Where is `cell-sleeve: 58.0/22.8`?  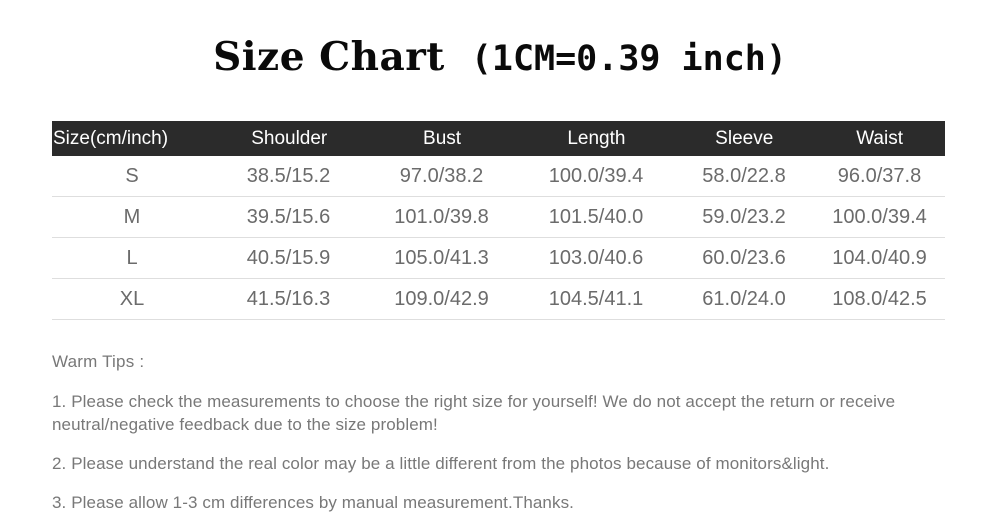 cell-sleeve: 58.0/22.8 is located at coordinates (744, 176).